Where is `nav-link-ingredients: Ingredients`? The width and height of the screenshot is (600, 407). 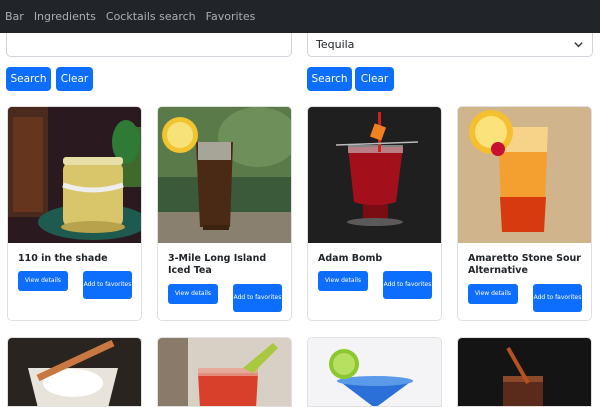 nav-link-ingredients: Ingredients is located at coordinates (65, 16).